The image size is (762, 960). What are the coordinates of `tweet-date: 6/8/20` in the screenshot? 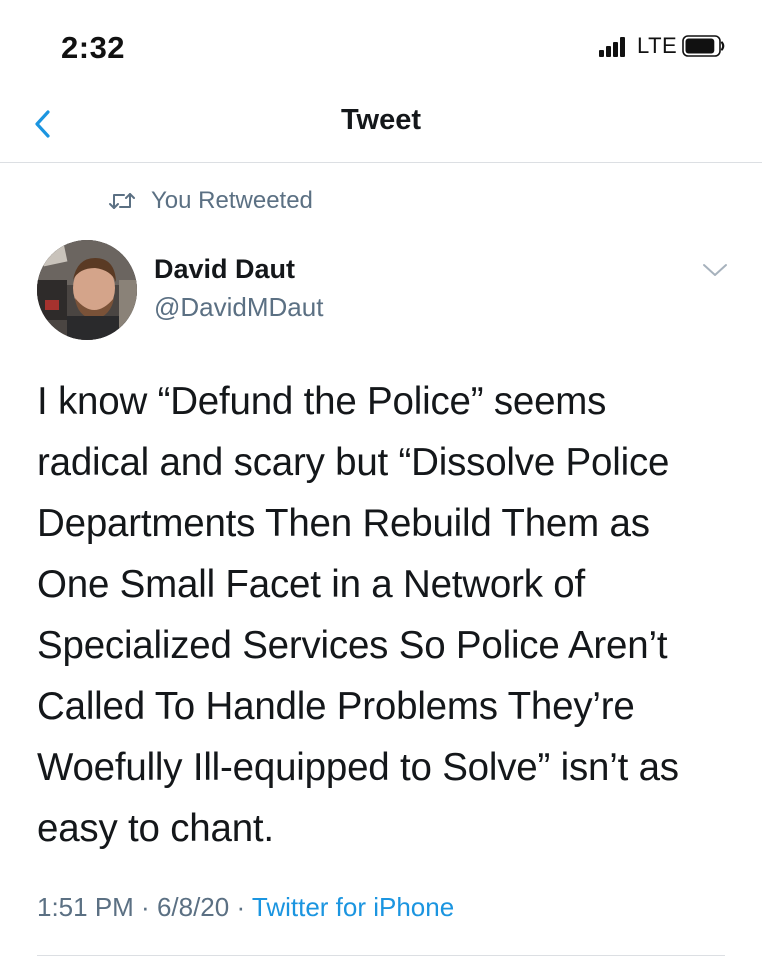 It's located at (193, 907).